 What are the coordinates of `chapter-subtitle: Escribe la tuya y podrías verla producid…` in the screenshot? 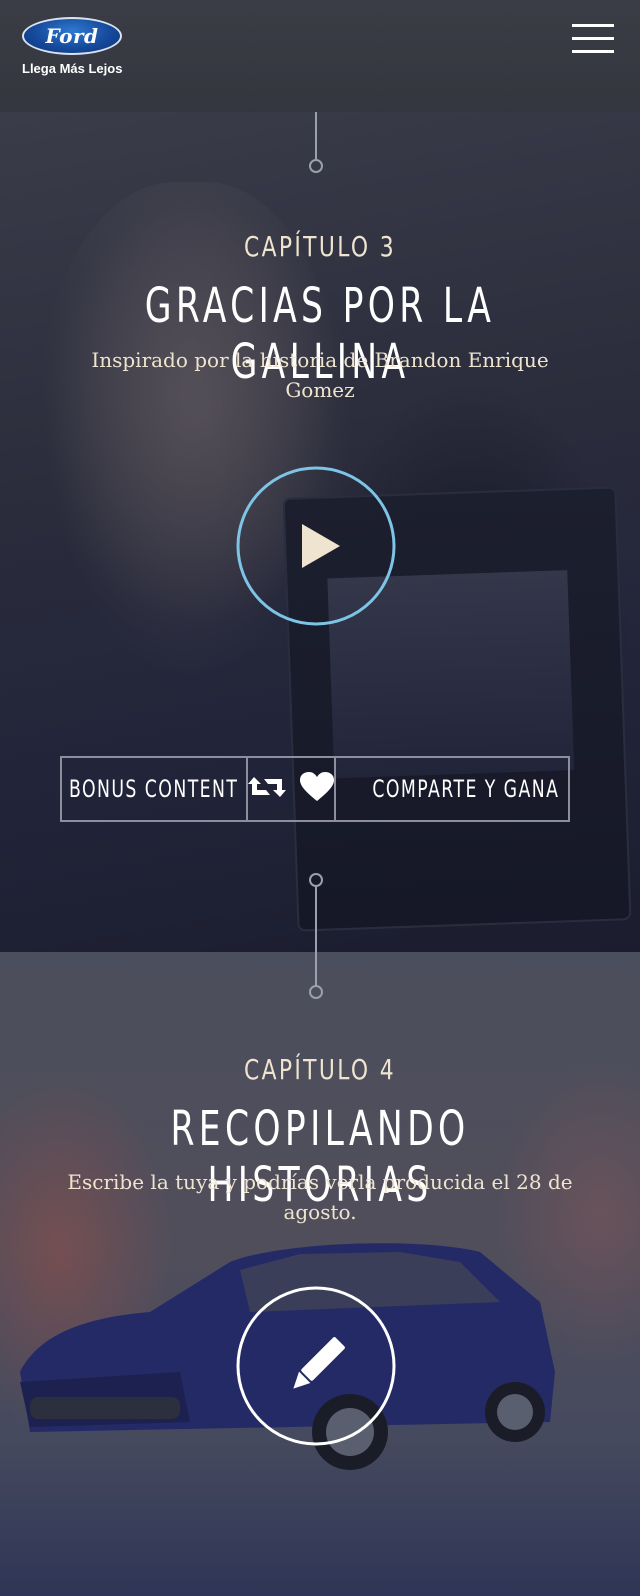 It's located at (320, 1197).